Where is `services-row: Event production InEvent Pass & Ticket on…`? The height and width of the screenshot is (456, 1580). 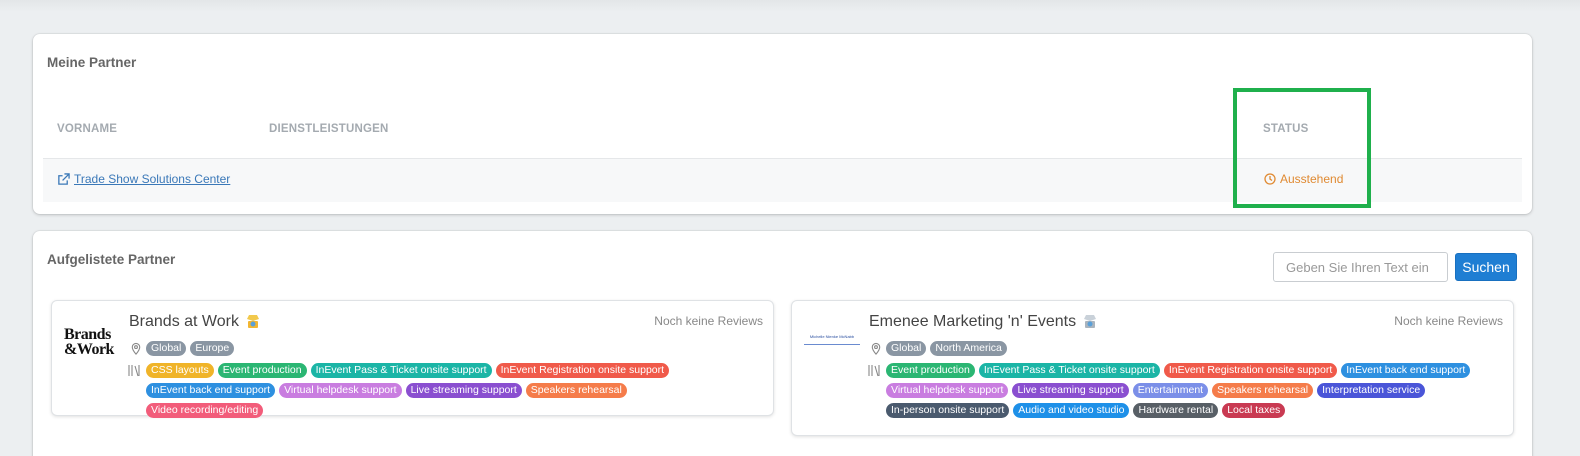 services-row: Event production InEvent Pass & Ticket on… is located at coordinates (1188, 390).